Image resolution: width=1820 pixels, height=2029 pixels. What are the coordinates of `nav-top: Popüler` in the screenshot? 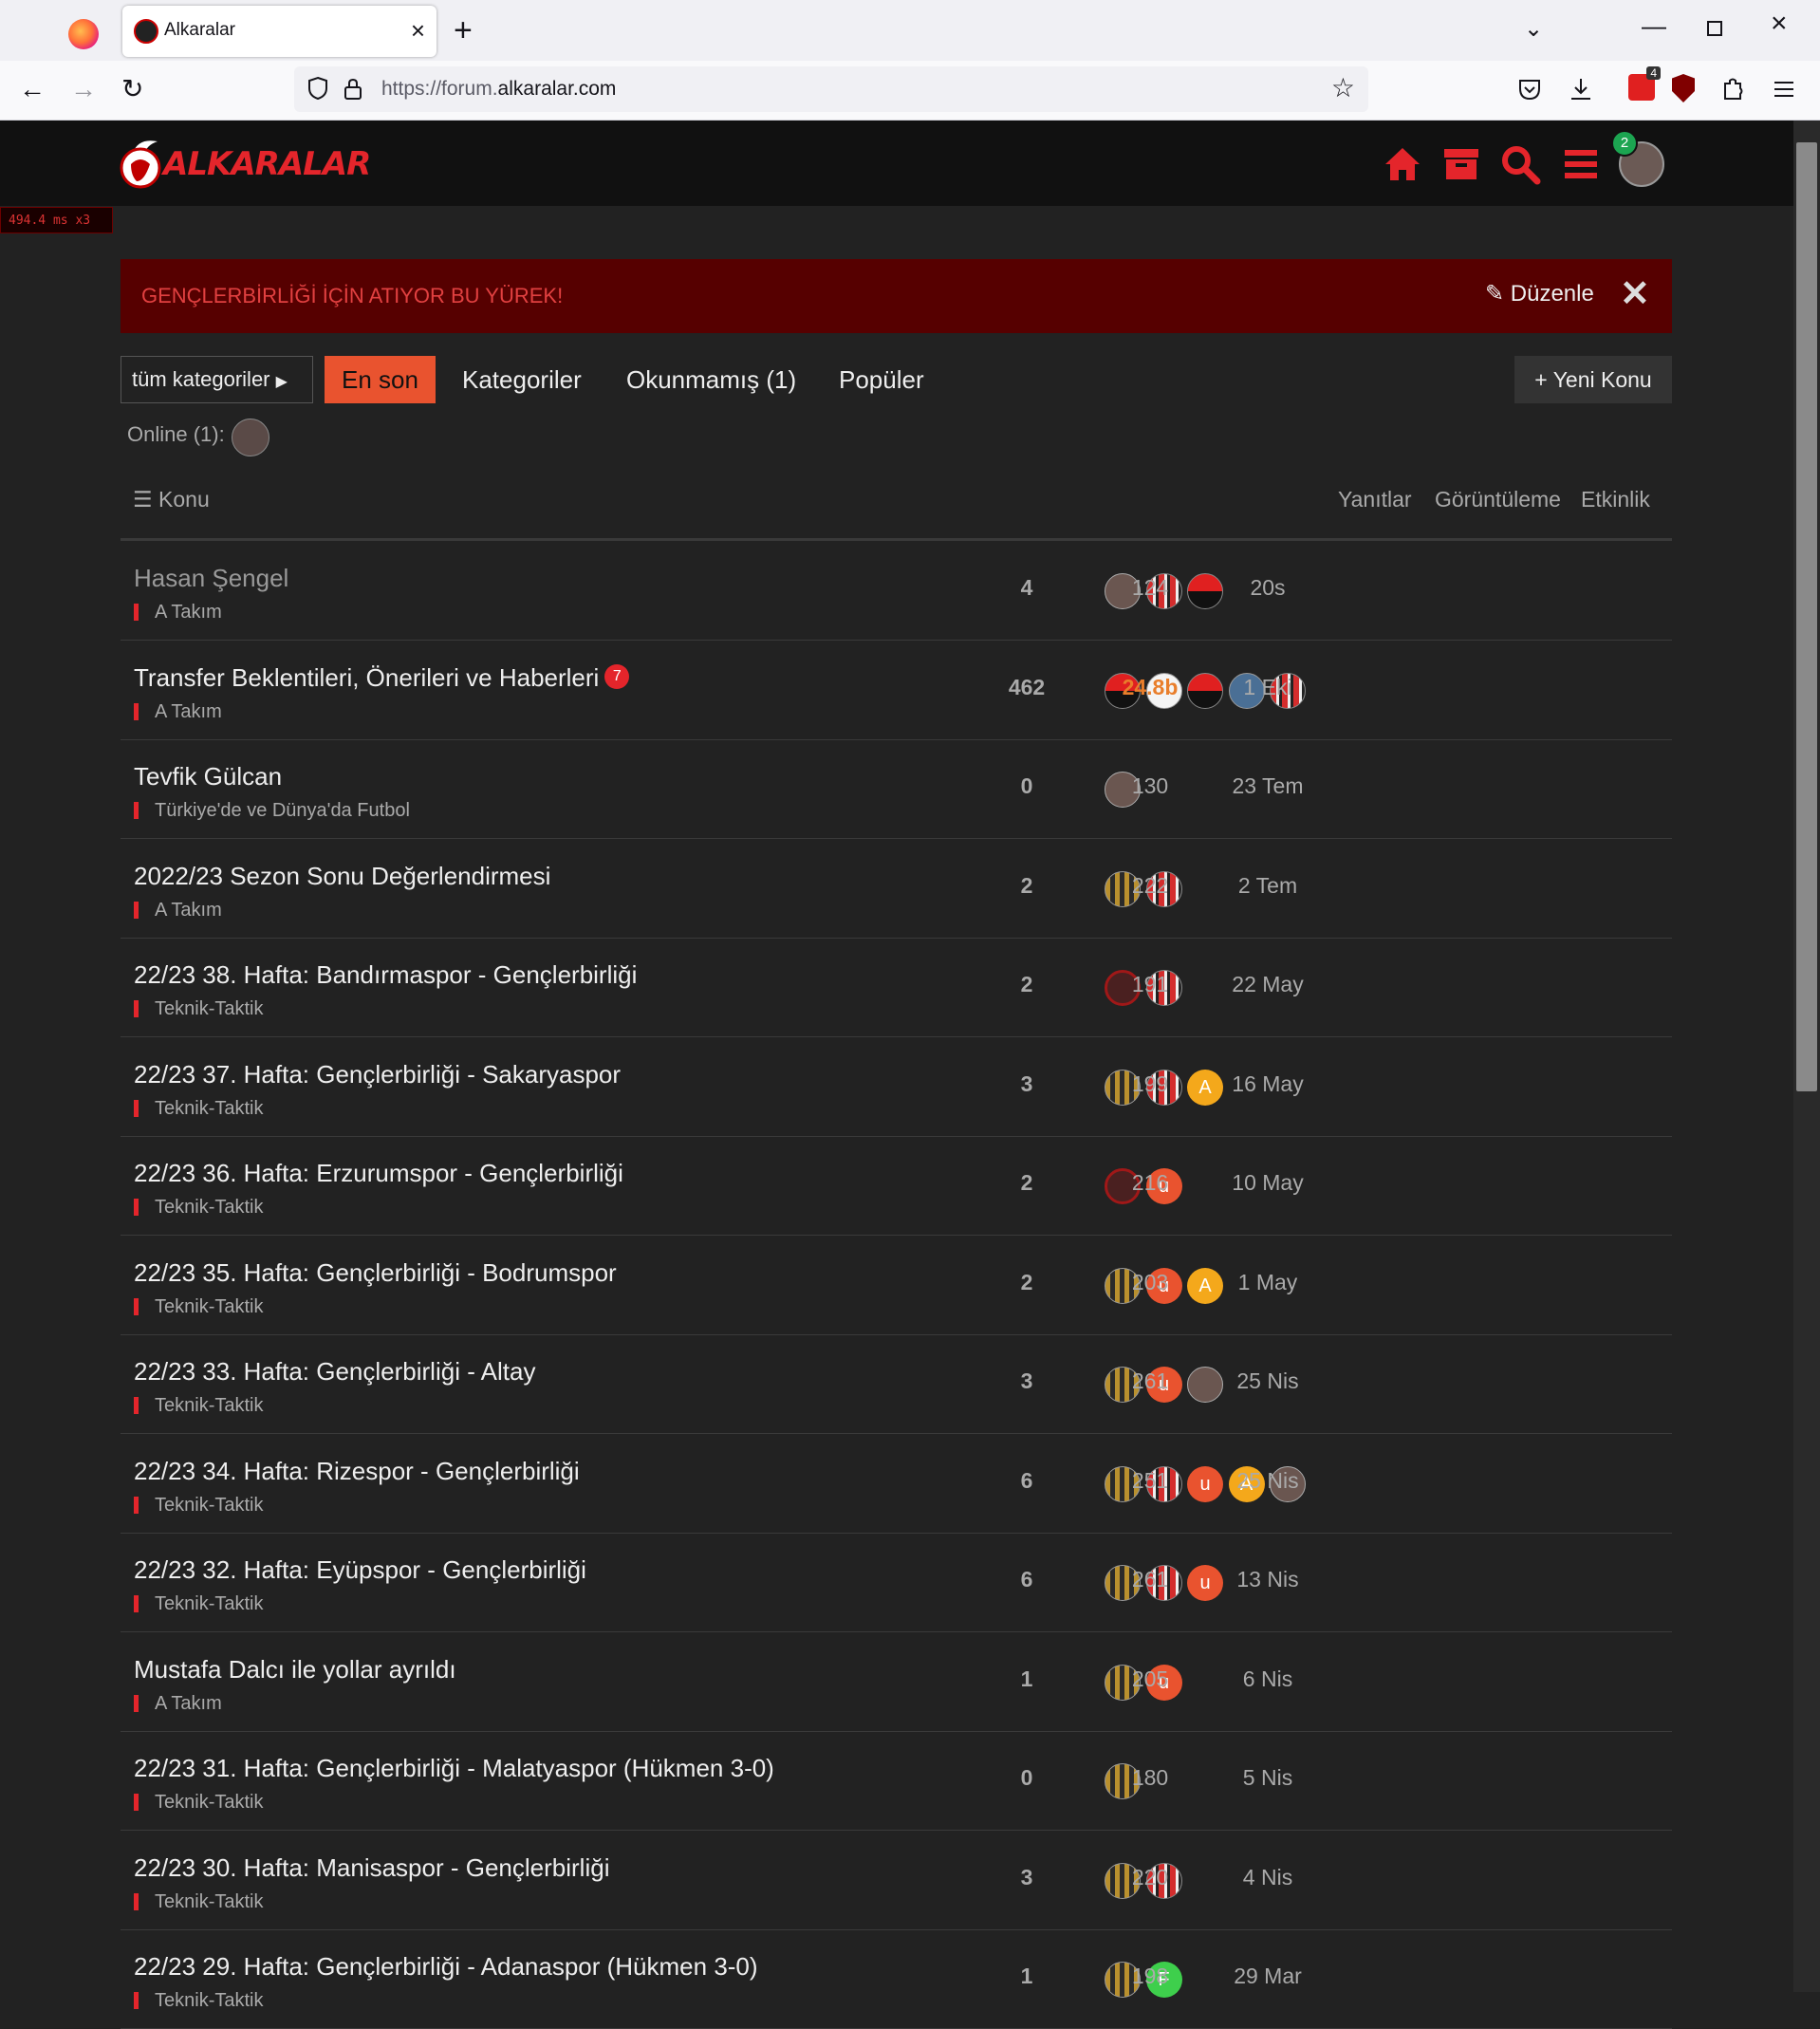 It's located at (881, 379).